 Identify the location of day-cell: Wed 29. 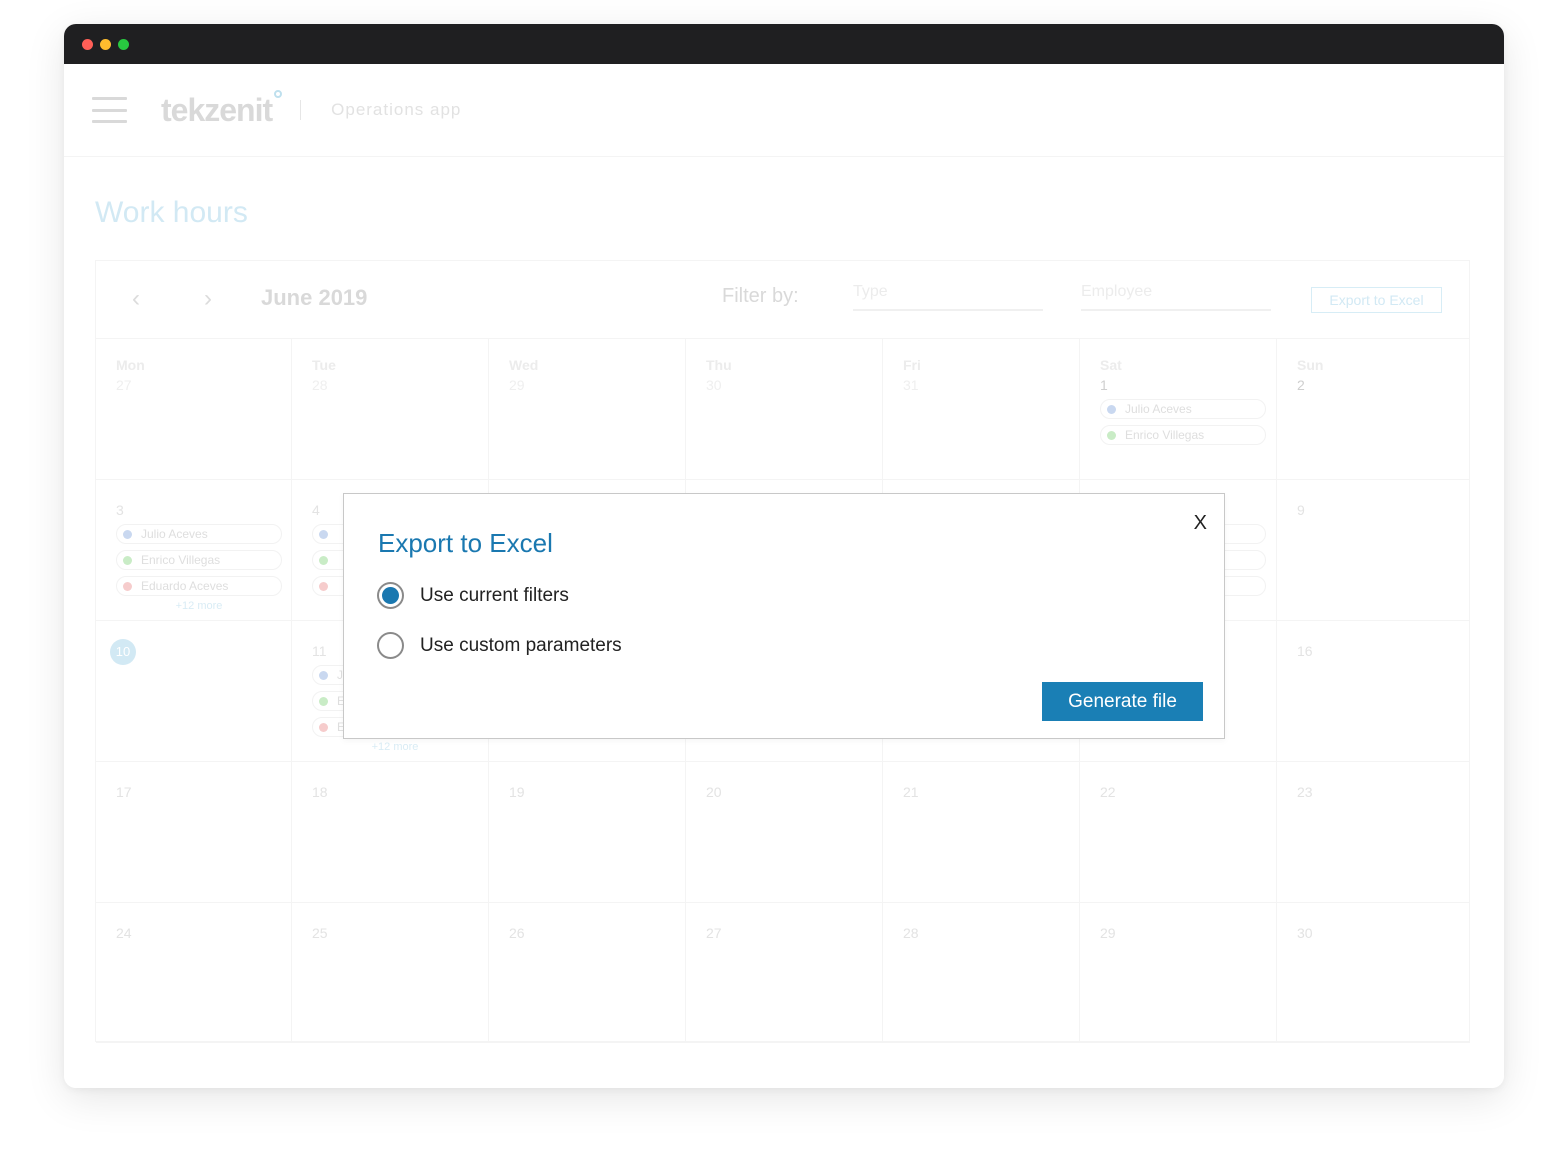
(587, 409).